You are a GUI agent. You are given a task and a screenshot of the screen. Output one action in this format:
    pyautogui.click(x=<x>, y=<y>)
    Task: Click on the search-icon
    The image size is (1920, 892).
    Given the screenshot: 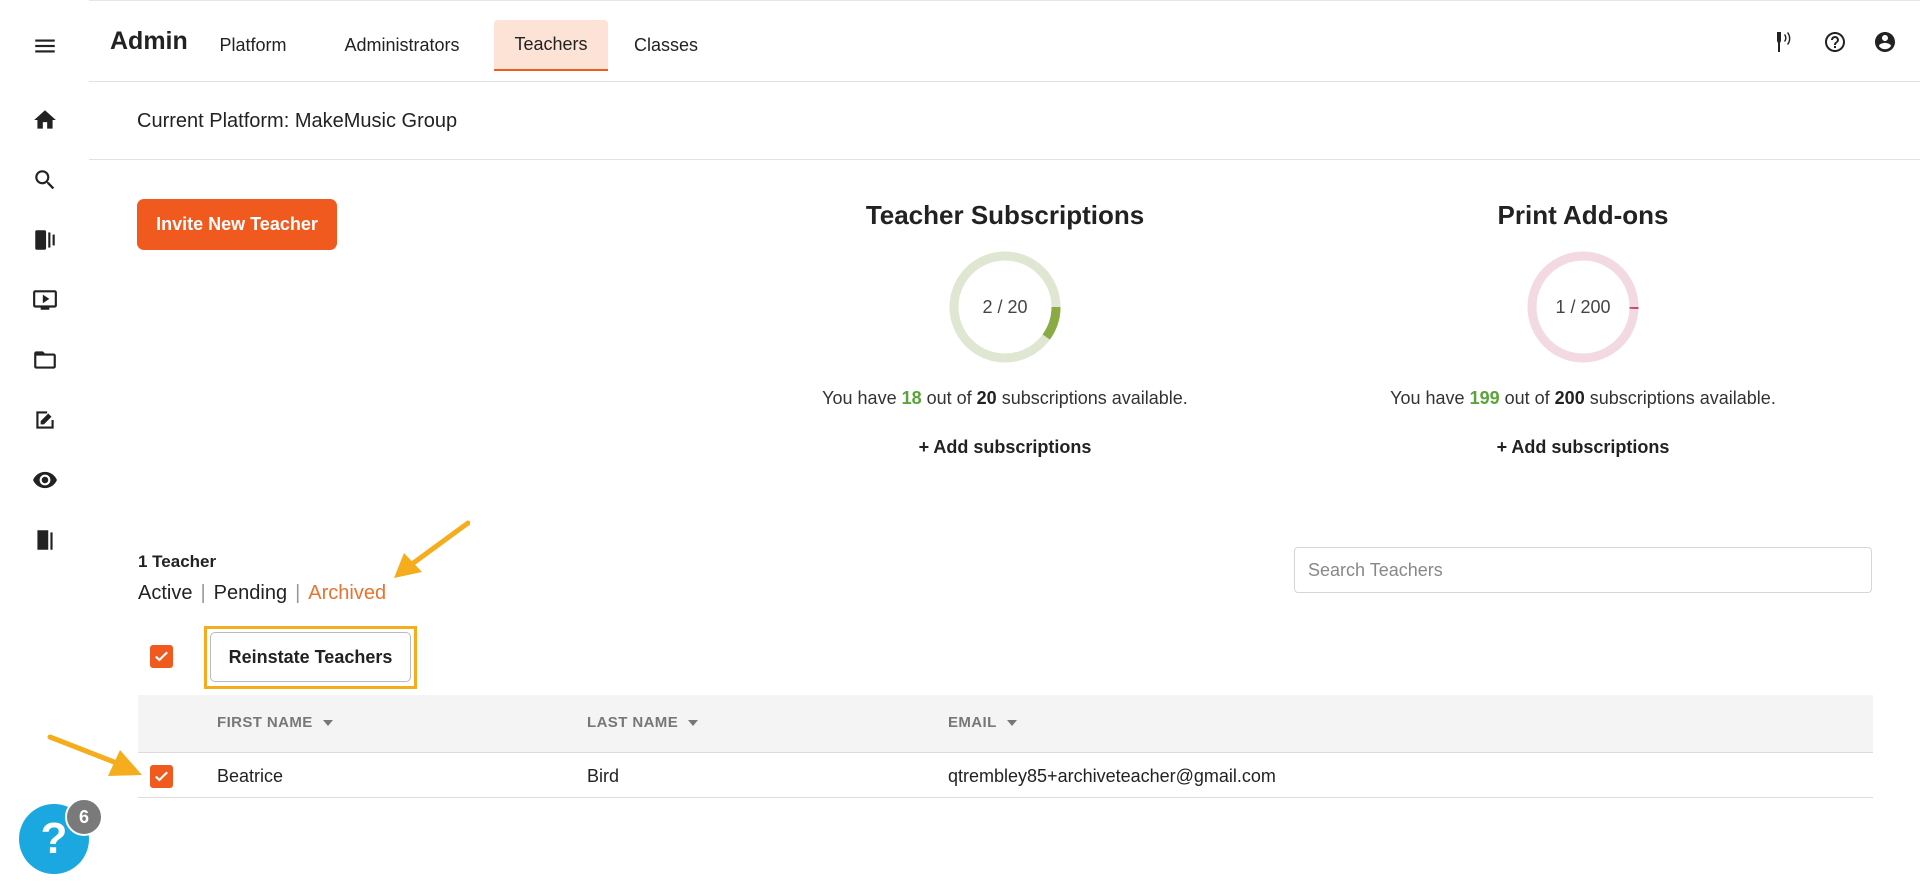 What is the action you would take?
    pyautogui.click(x=45, y=180)
    